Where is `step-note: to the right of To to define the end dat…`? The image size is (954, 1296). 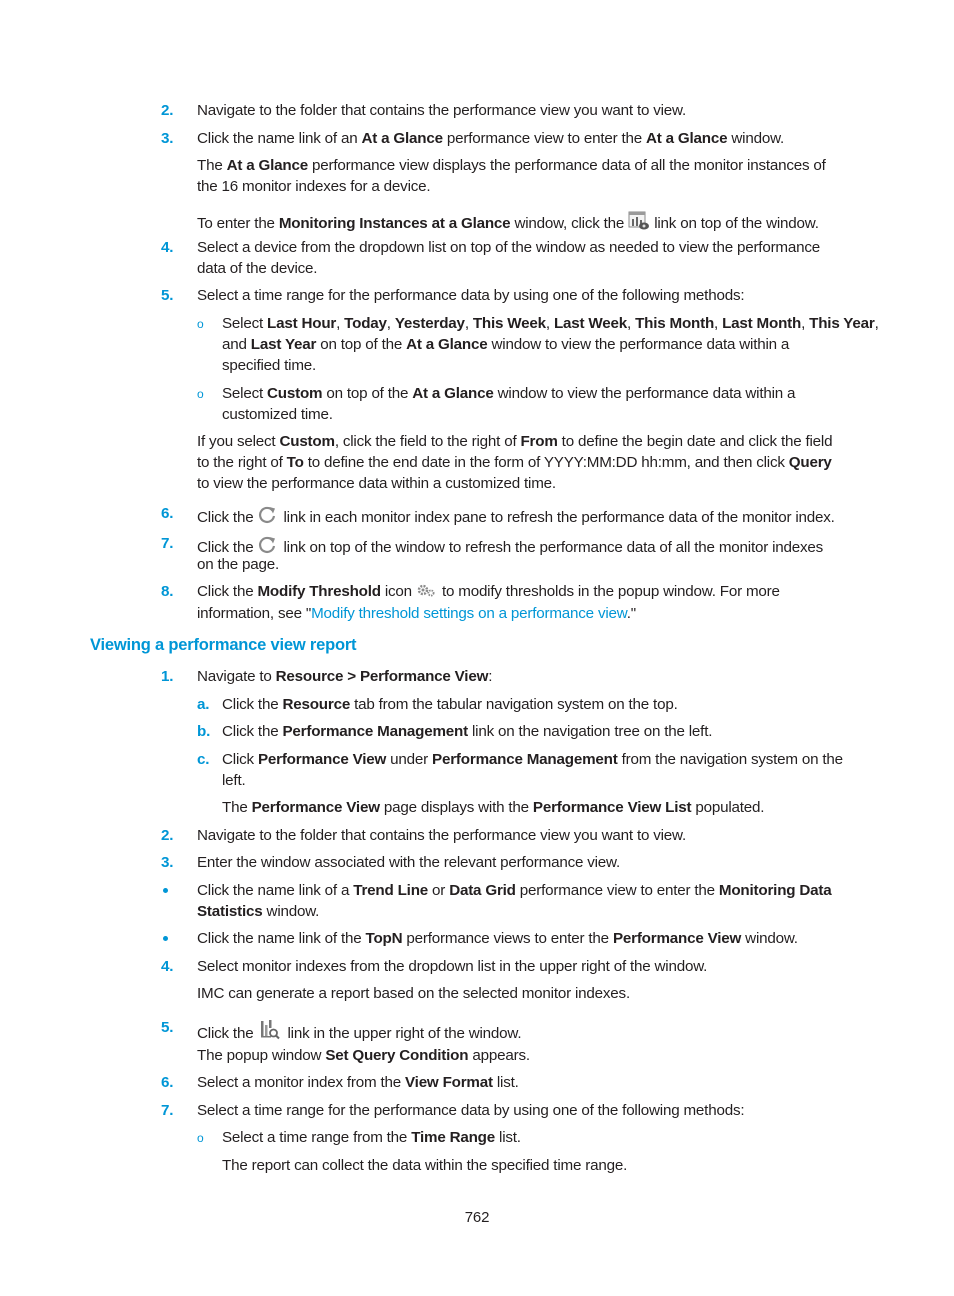 step-note: to the right of To to define the end dat… is located at coordinates (514, 462).